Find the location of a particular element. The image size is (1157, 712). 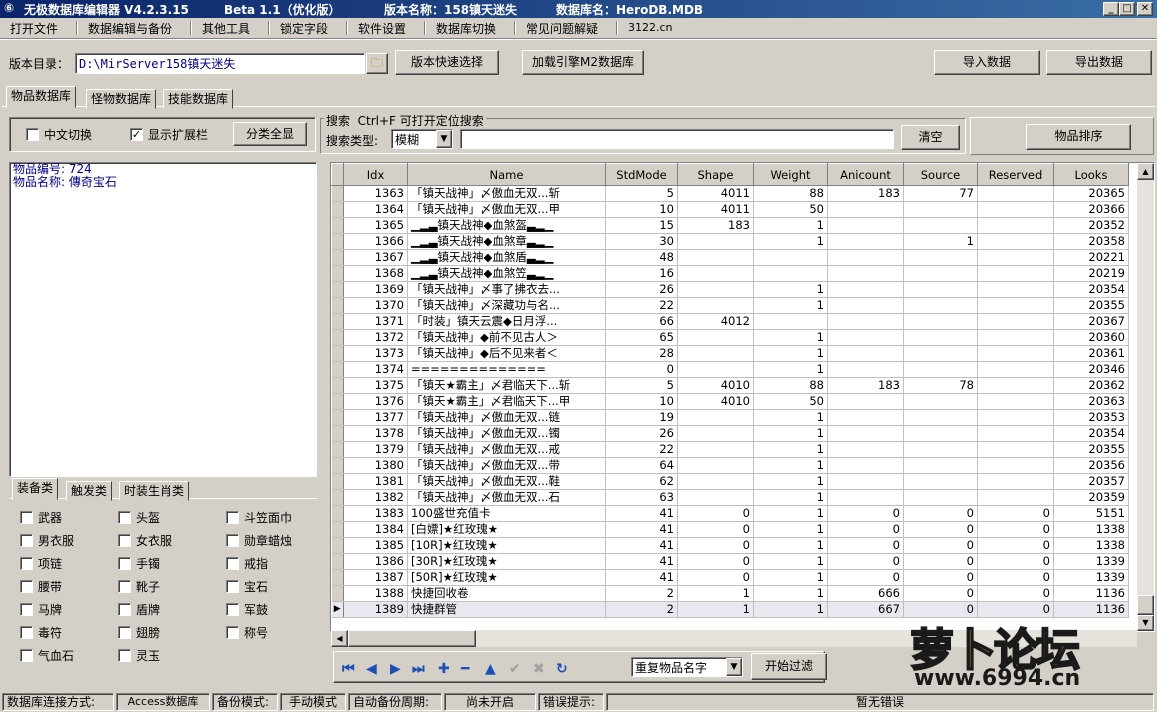

menu-db-switch: 数据库切换 is located at coordinates (466, 28).